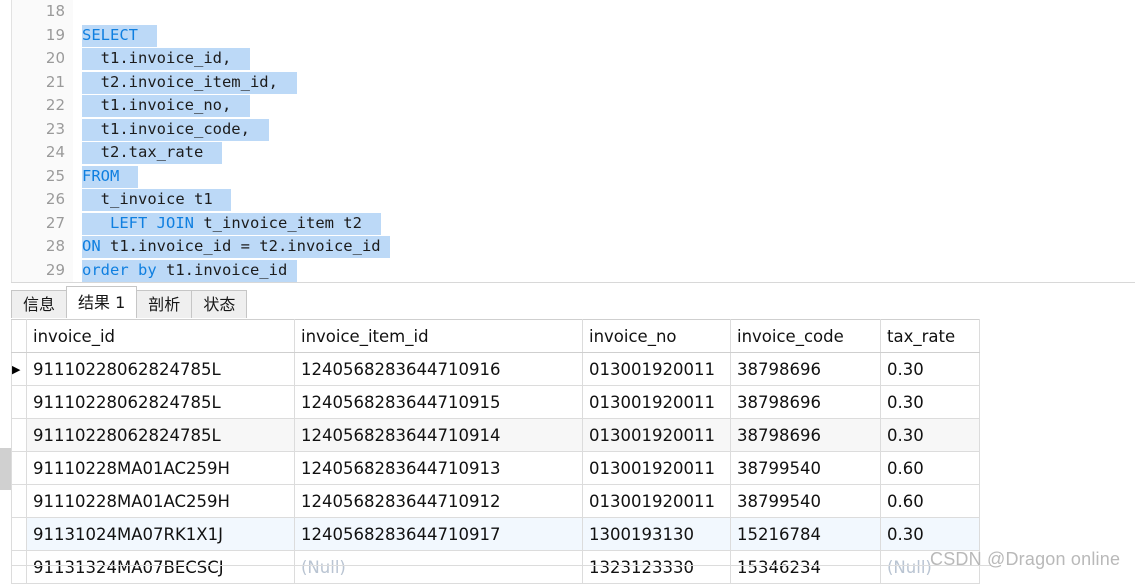 The width and height of the screenshot is (1135, 584). I want to click on sql-identifier: t_invoice t1, so click(147, 200).